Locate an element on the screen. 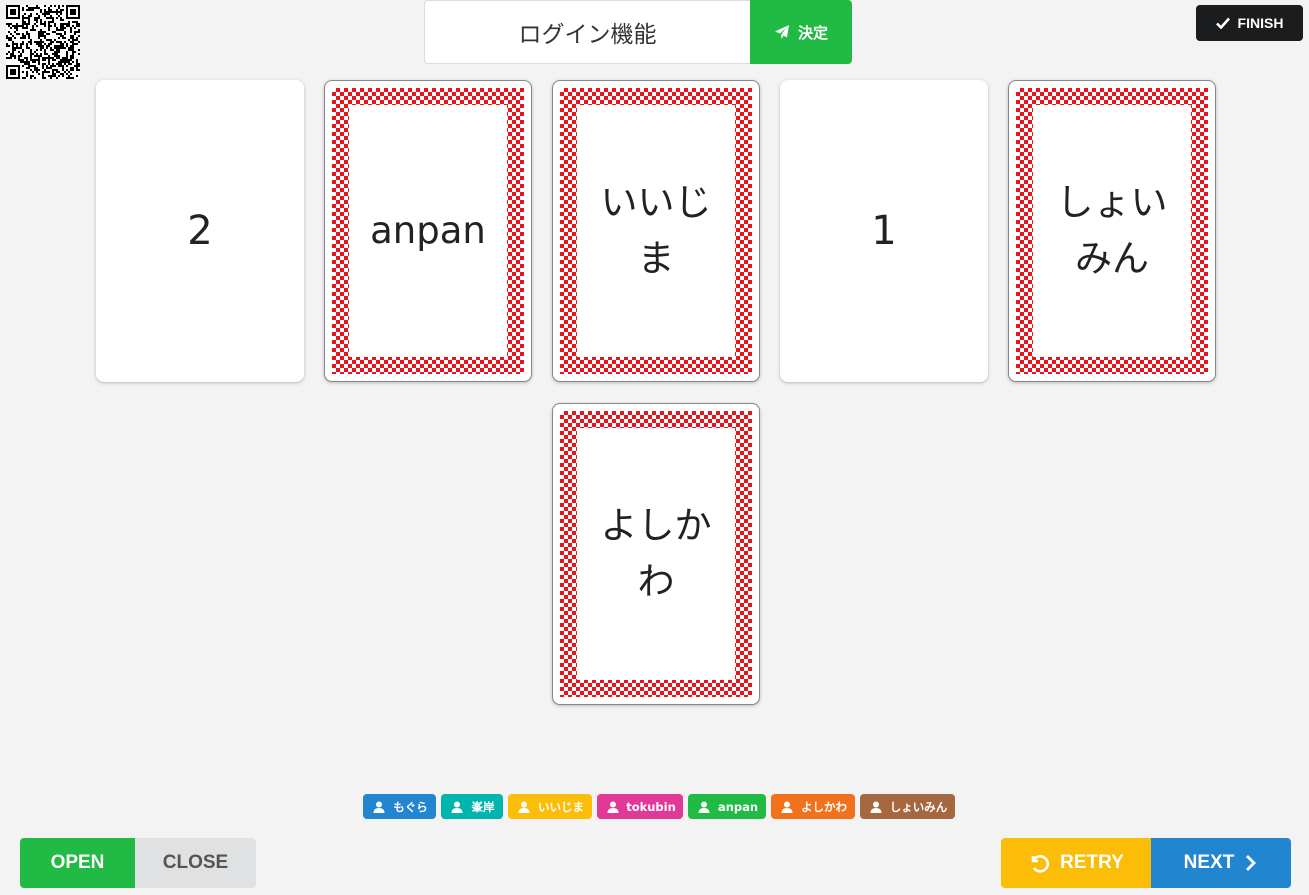  card-label: 2 is located at coordinates (200, 231).